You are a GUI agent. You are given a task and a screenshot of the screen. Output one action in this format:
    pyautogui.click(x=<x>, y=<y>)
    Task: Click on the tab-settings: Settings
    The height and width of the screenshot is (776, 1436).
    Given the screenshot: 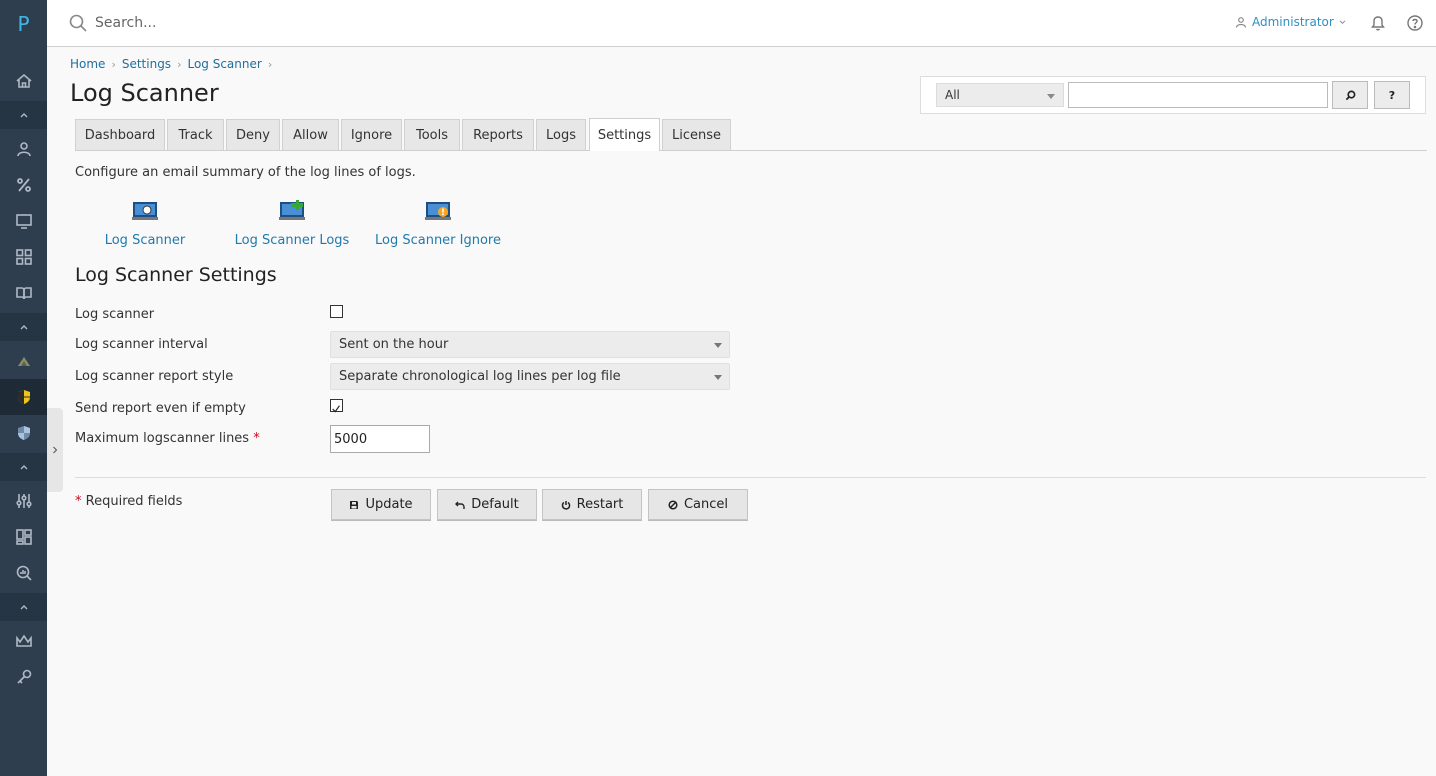 What is the action you would take?
    pyautogui.click(x=624, y=134)
    